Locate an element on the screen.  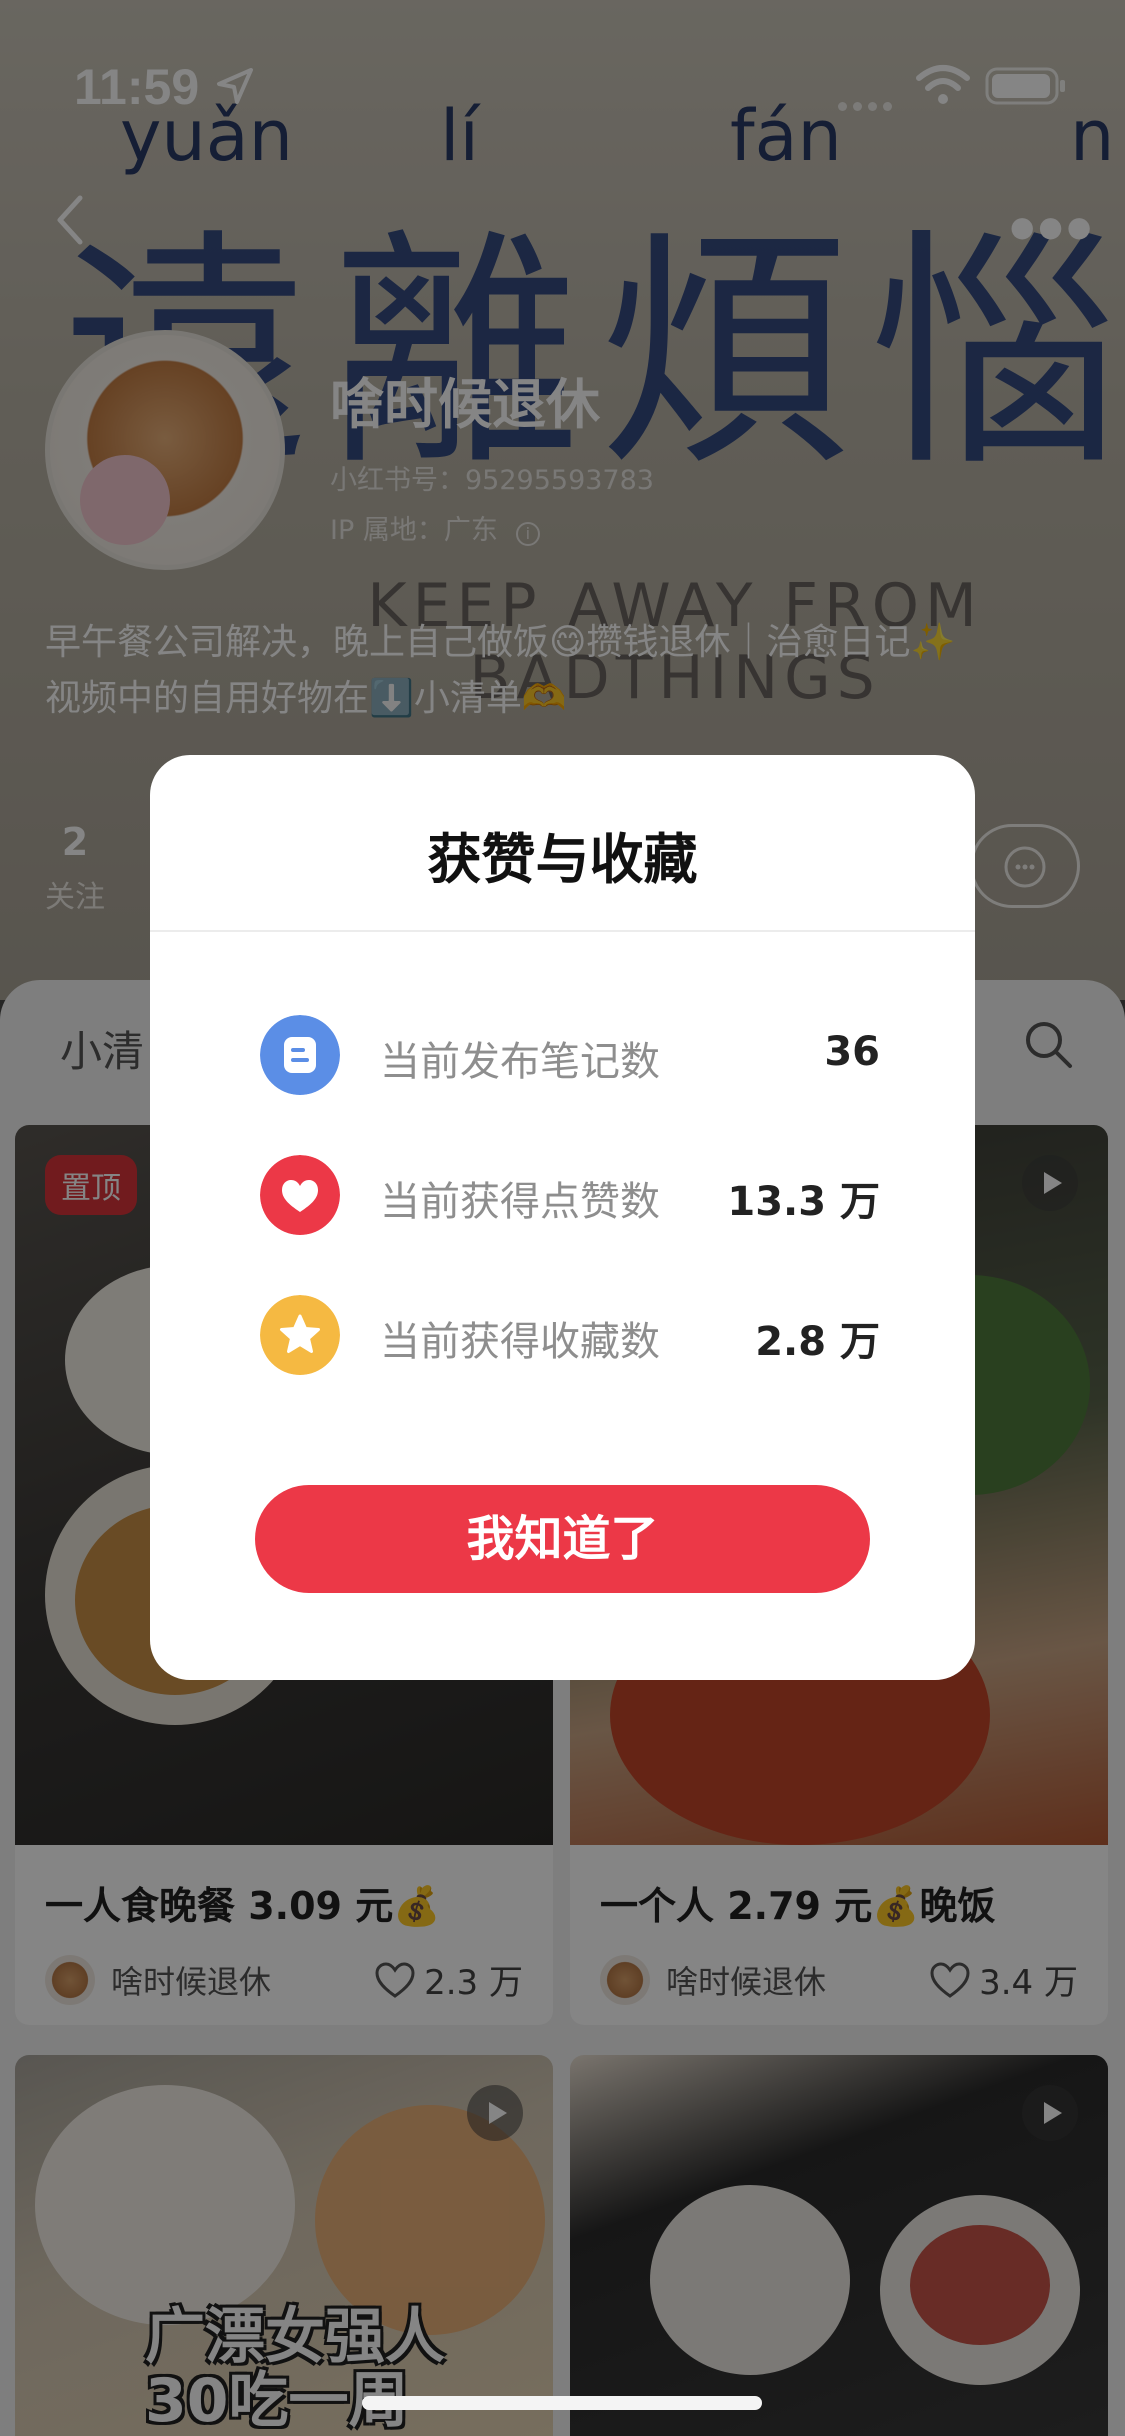
dialog-title: 获赞与收藏 is located at coordinates (562, 859).